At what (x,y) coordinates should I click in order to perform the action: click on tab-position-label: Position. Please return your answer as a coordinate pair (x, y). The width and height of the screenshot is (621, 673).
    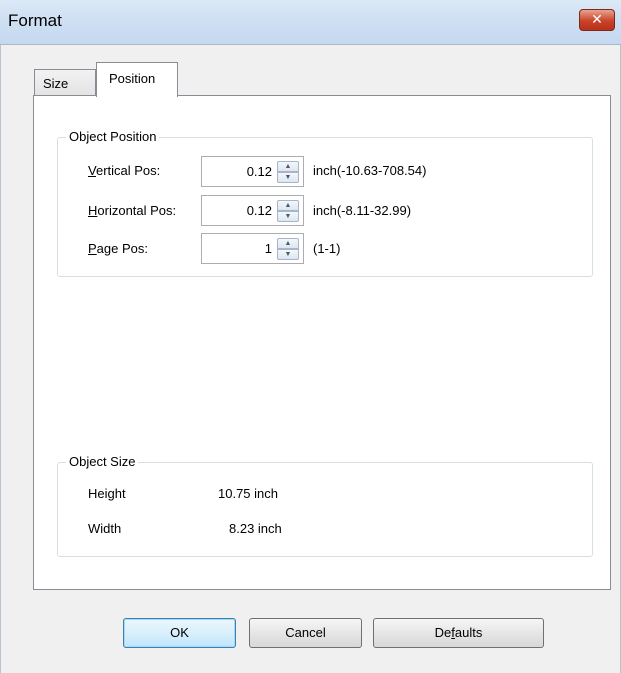
    Looking at the image, I should click on (132, 78).